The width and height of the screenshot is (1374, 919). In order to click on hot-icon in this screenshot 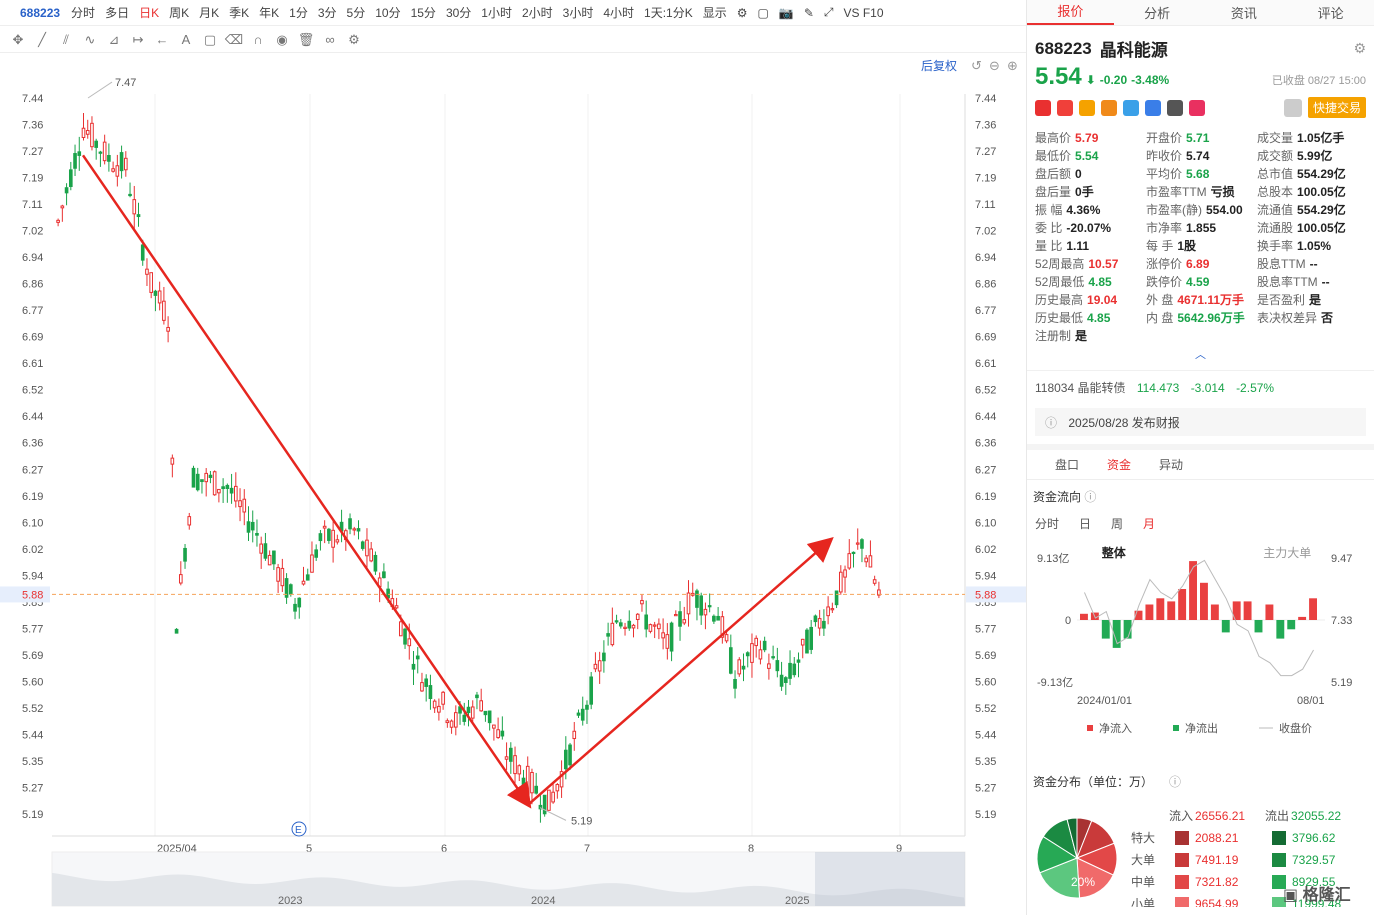, I will do `click(1065, 108)`.